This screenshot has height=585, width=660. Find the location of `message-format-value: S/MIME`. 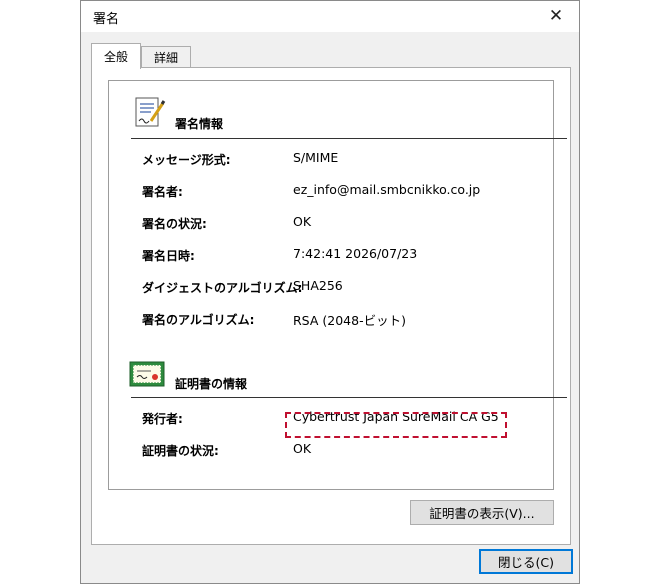

message-format-value: S/MIME is located at coordinates (316, 157).